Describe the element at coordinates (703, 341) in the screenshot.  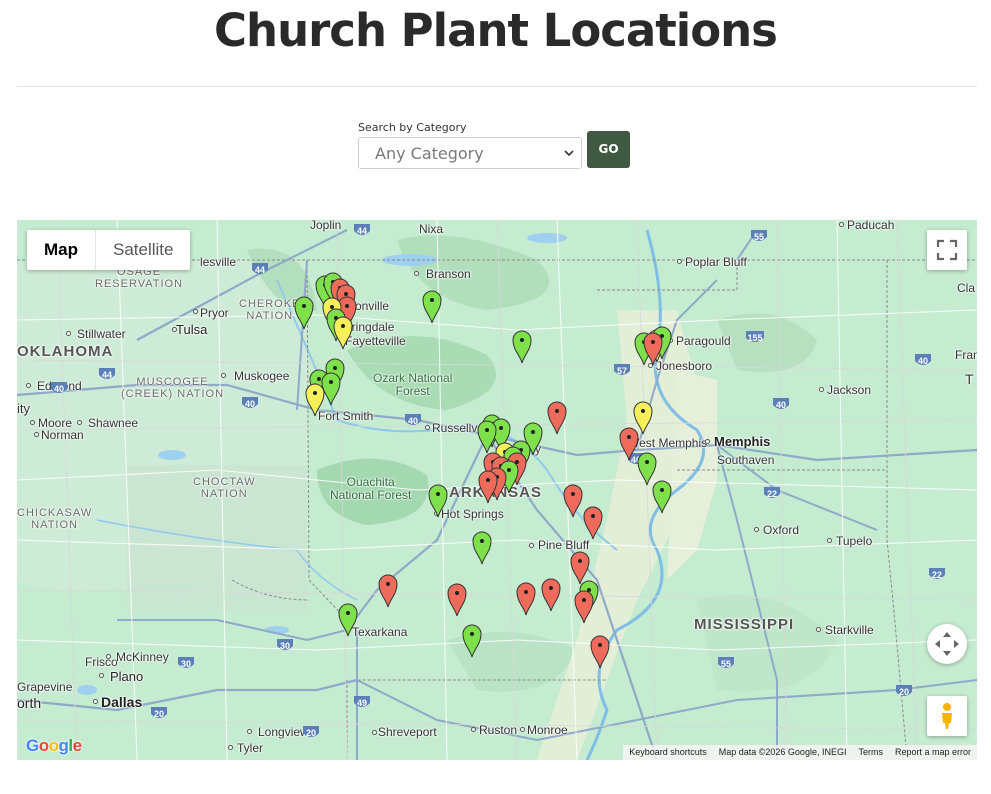
I see `label-paragould: Paragould` at that location.